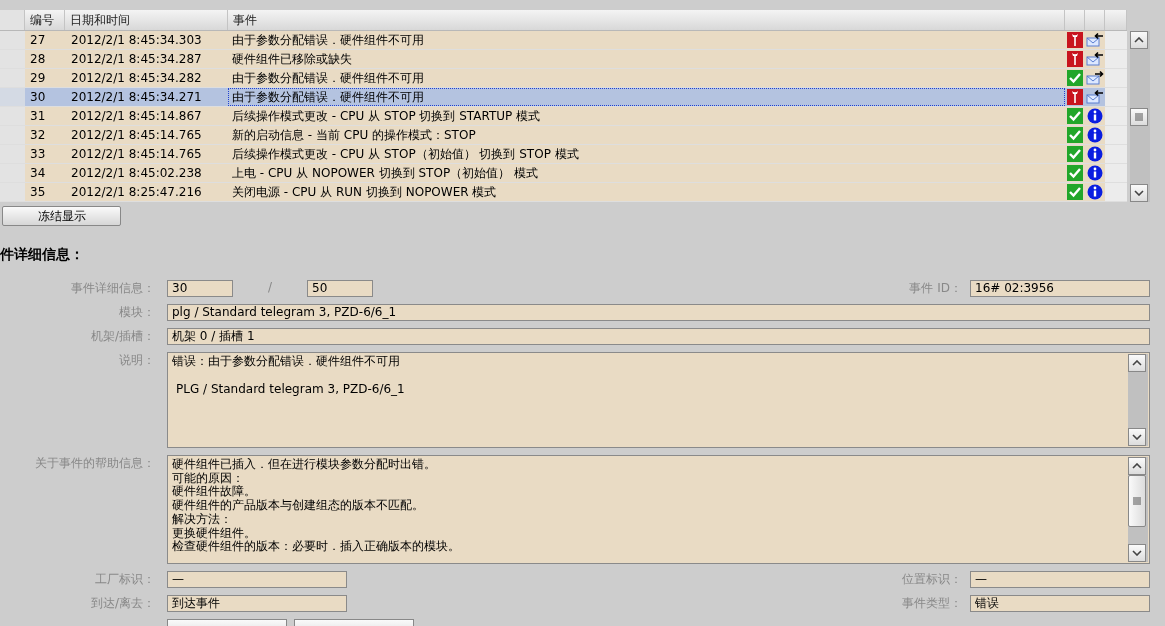 The height and width of the screenshot is (626, 1165). What do you see at coordinates (136, 312) in the screenshot?
I see `field-label: 模块：` at bounding box center [136, 312].